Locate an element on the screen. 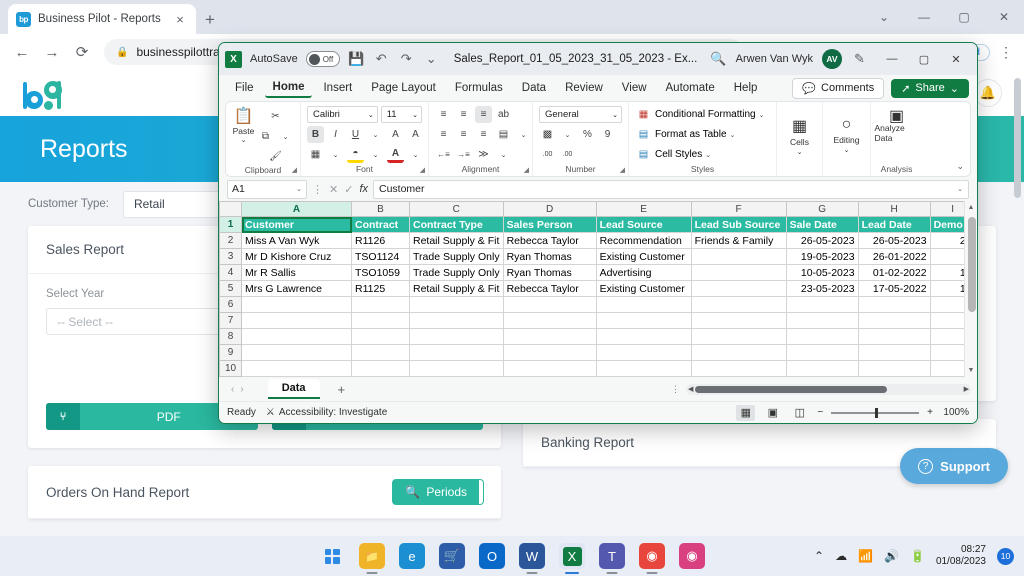 The width and height of the screenshot is (1024, 576). menu-view: View is located at coordinates (634, 88).